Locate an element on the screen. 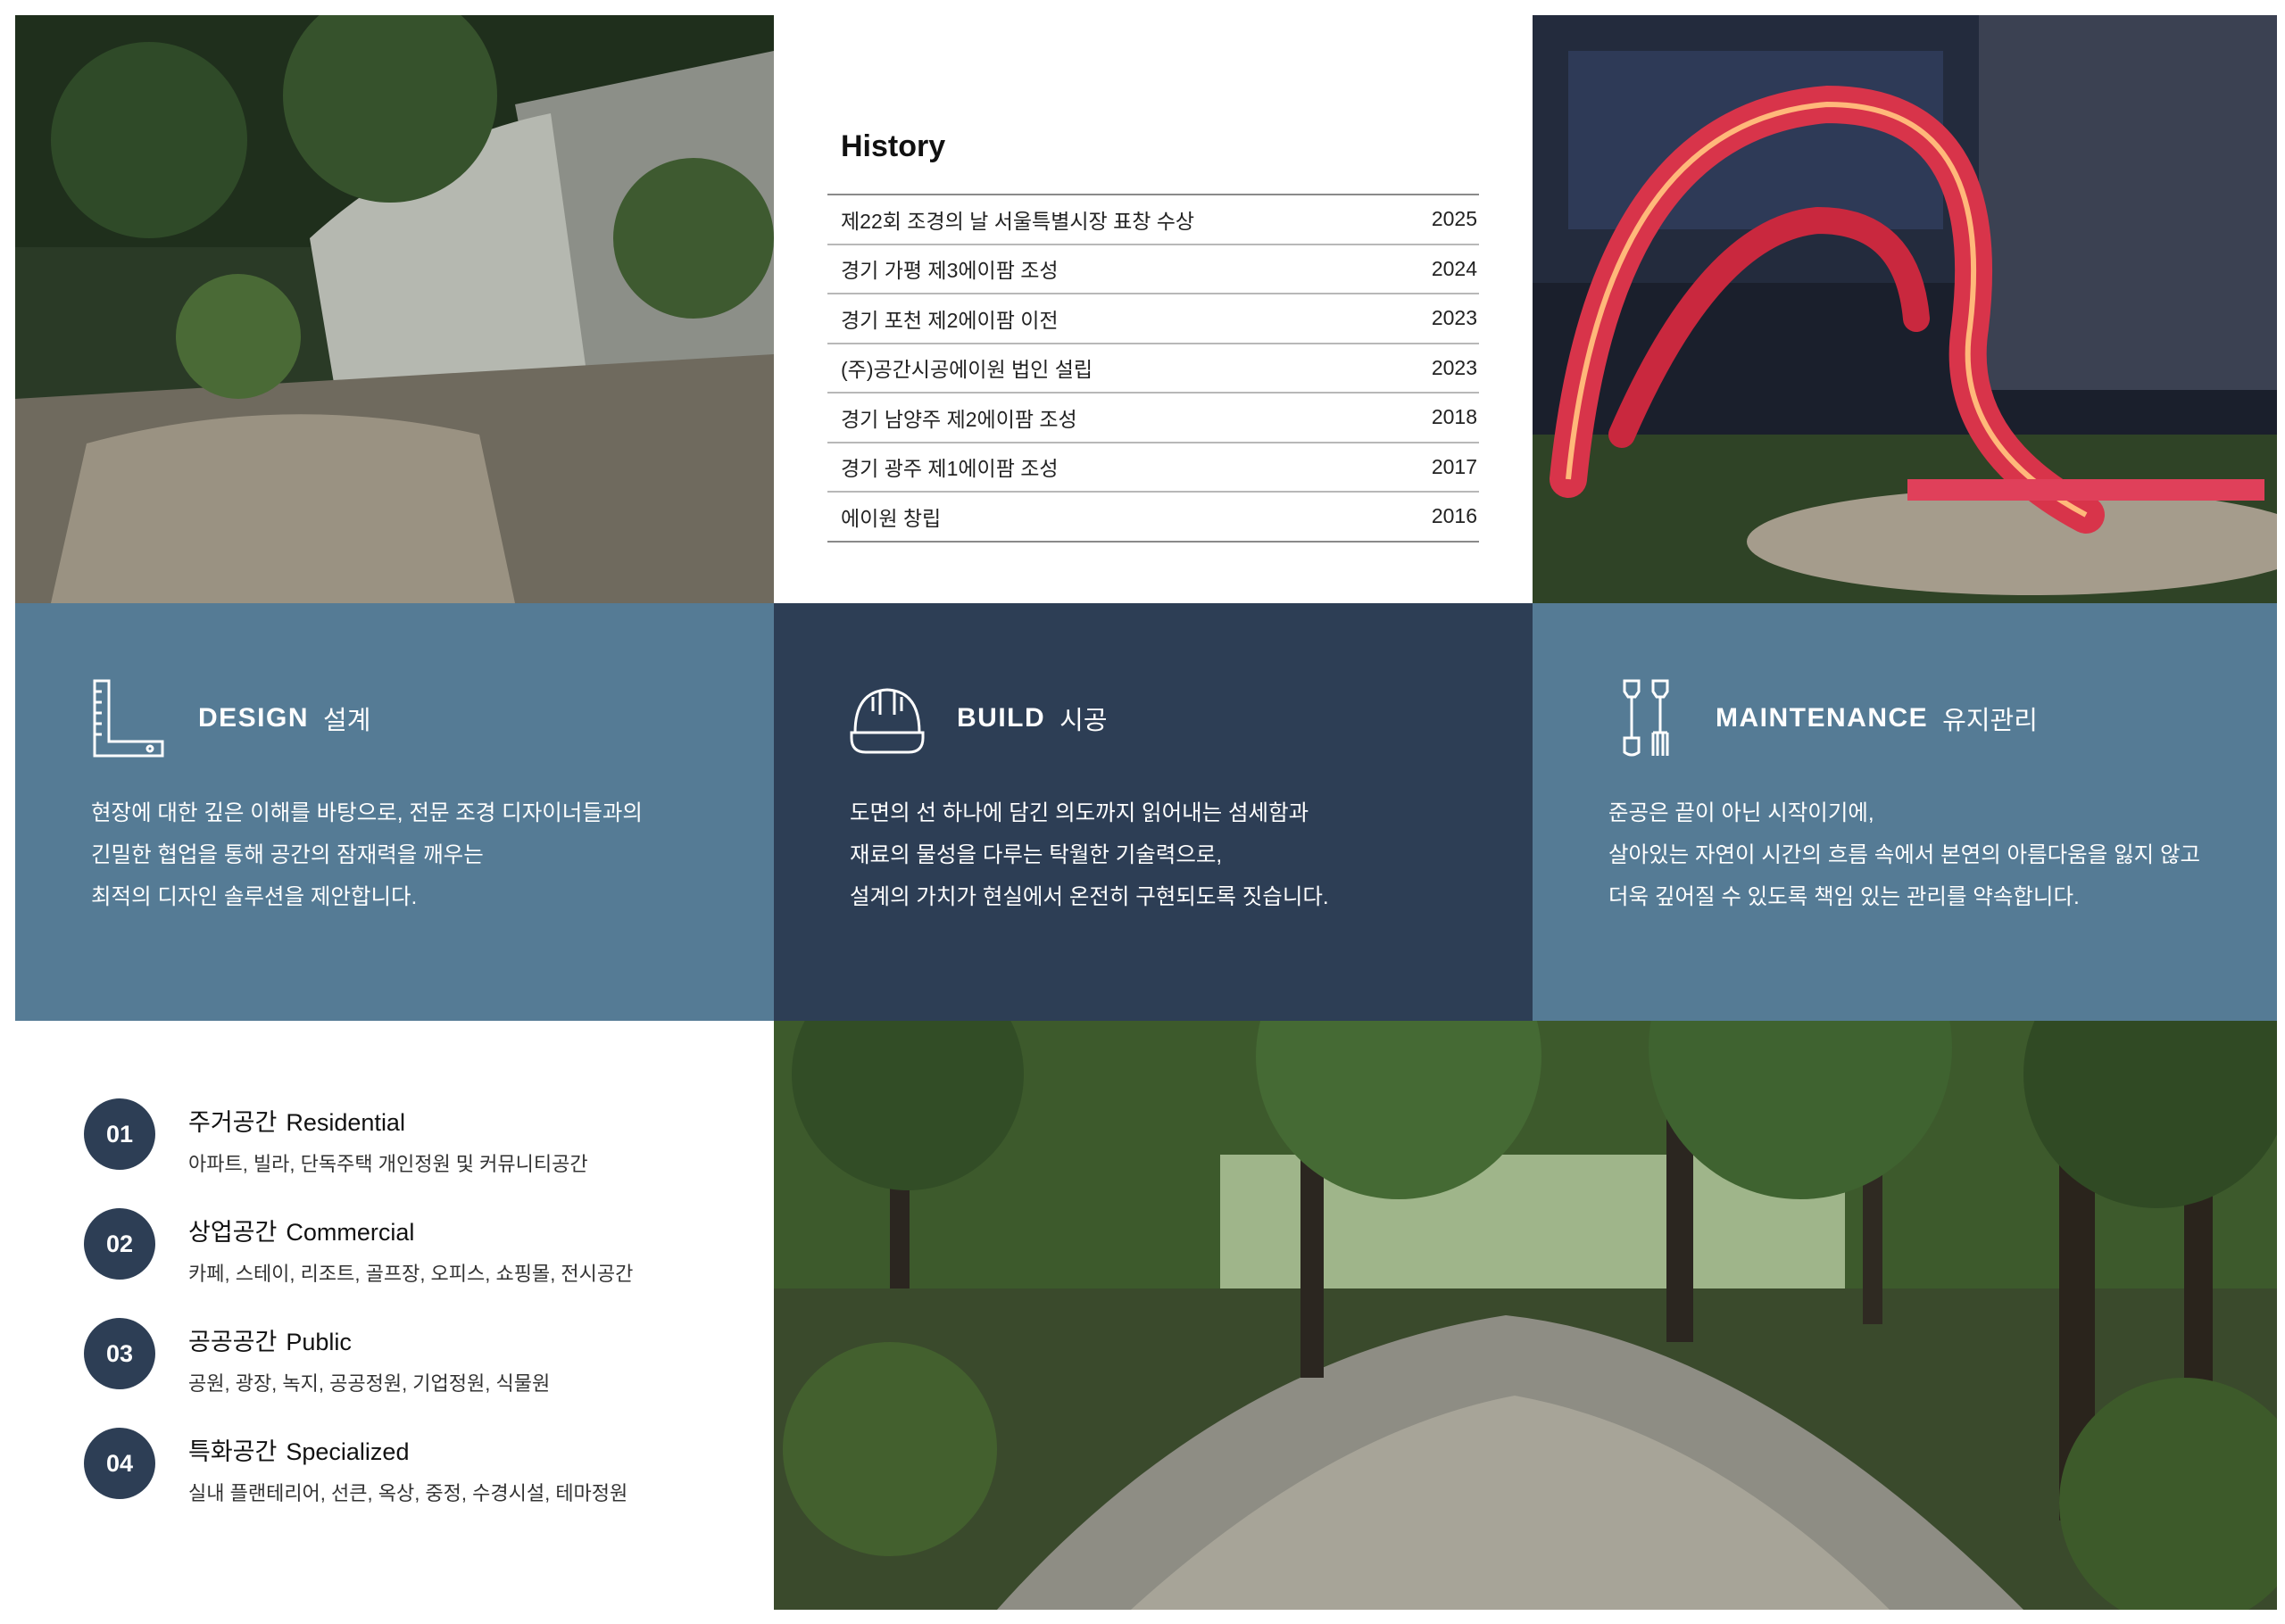  maintenance-line: 준공은 끝이 아닌 시작이기에, is located at coordinates (1741, 813).